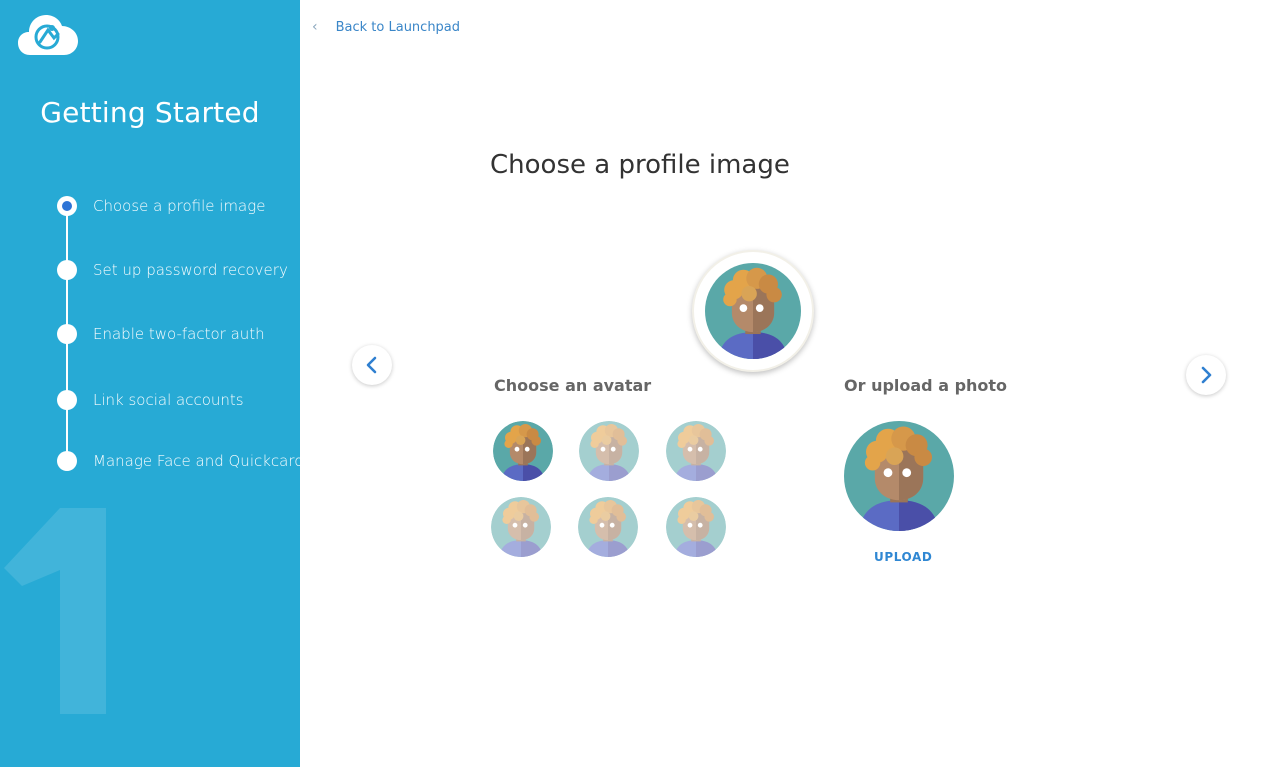  Describe the element at coordinates (640, 165) in the screenshot. I see `page-title: Choose a profile image` at that location.